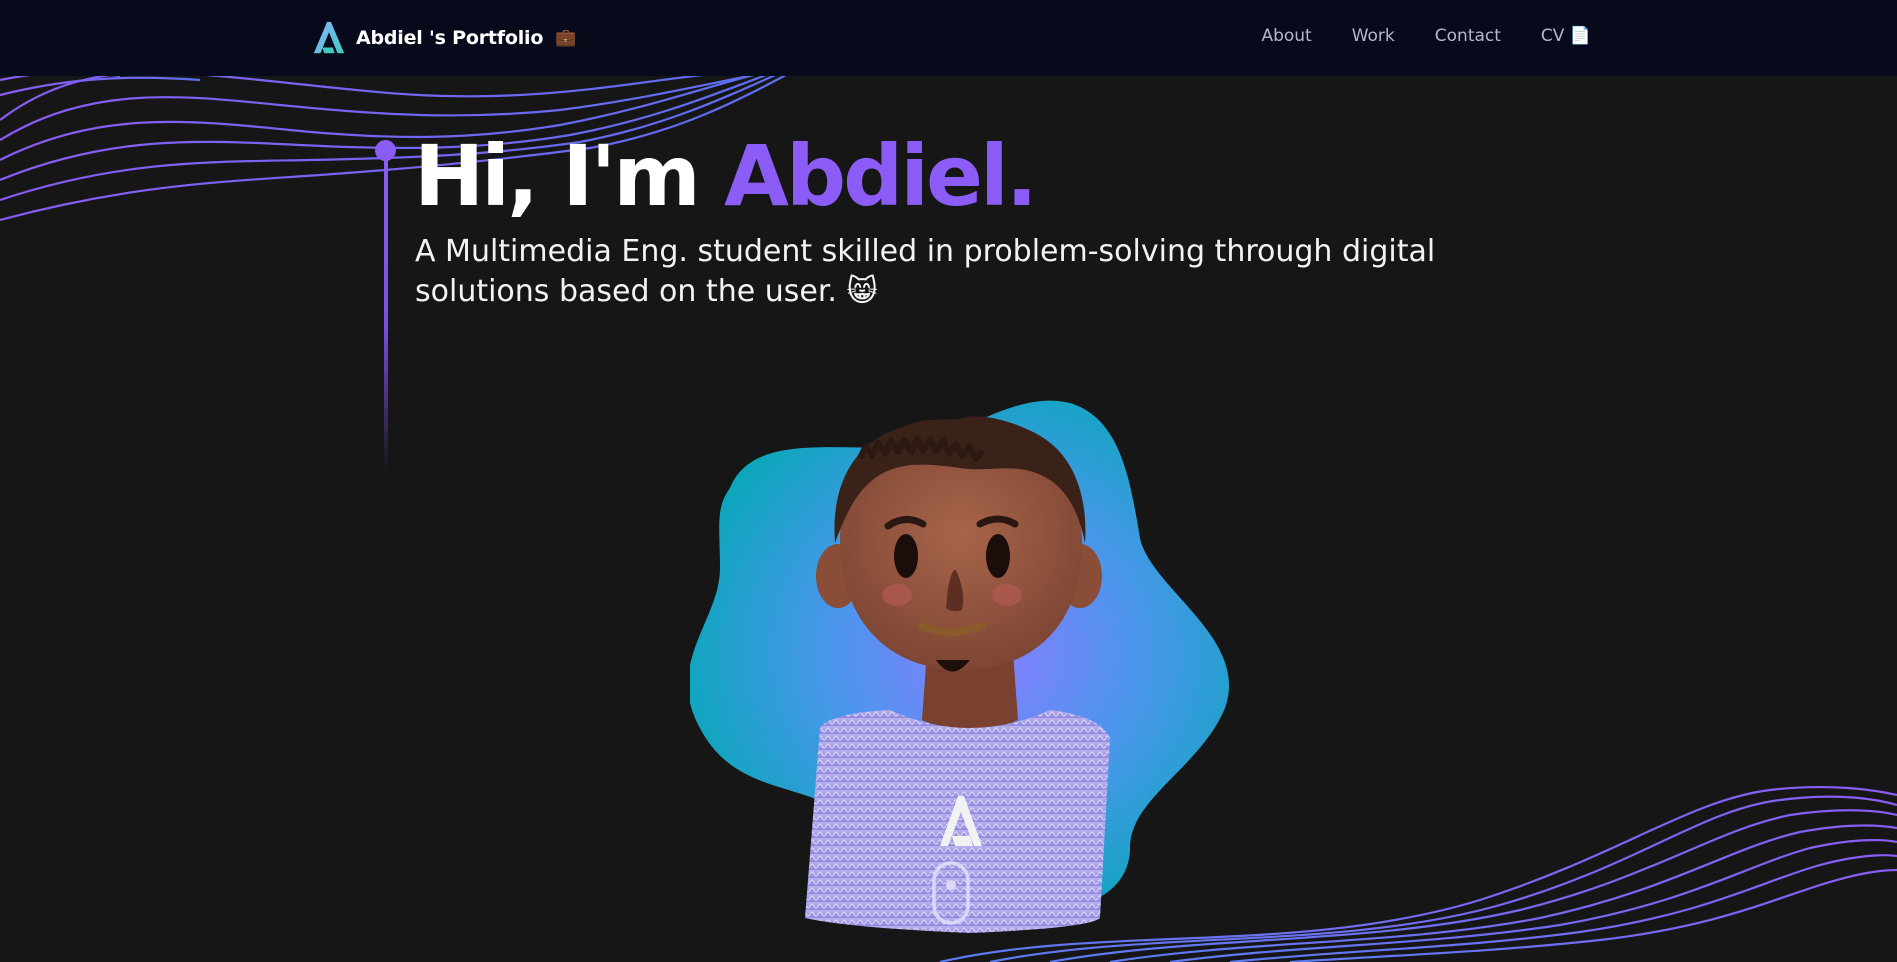 Image resolution: width=1897 pixels, height=962 pixels. I want to click on briefcase-icon: 💼, so click(566, 38).